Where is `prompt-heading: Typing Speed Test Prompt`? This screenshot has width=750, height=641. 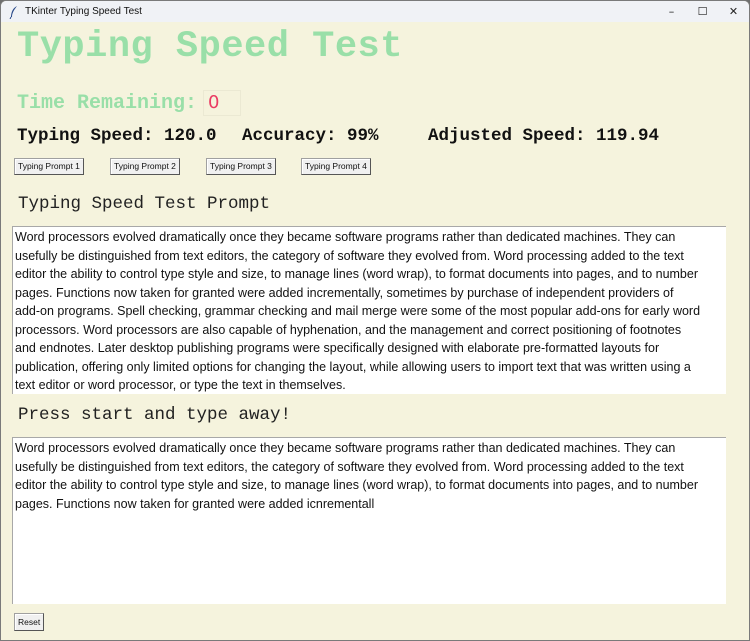
prompt-heading: Typing Speed Test Prompt is located at coordinates (144, 204).